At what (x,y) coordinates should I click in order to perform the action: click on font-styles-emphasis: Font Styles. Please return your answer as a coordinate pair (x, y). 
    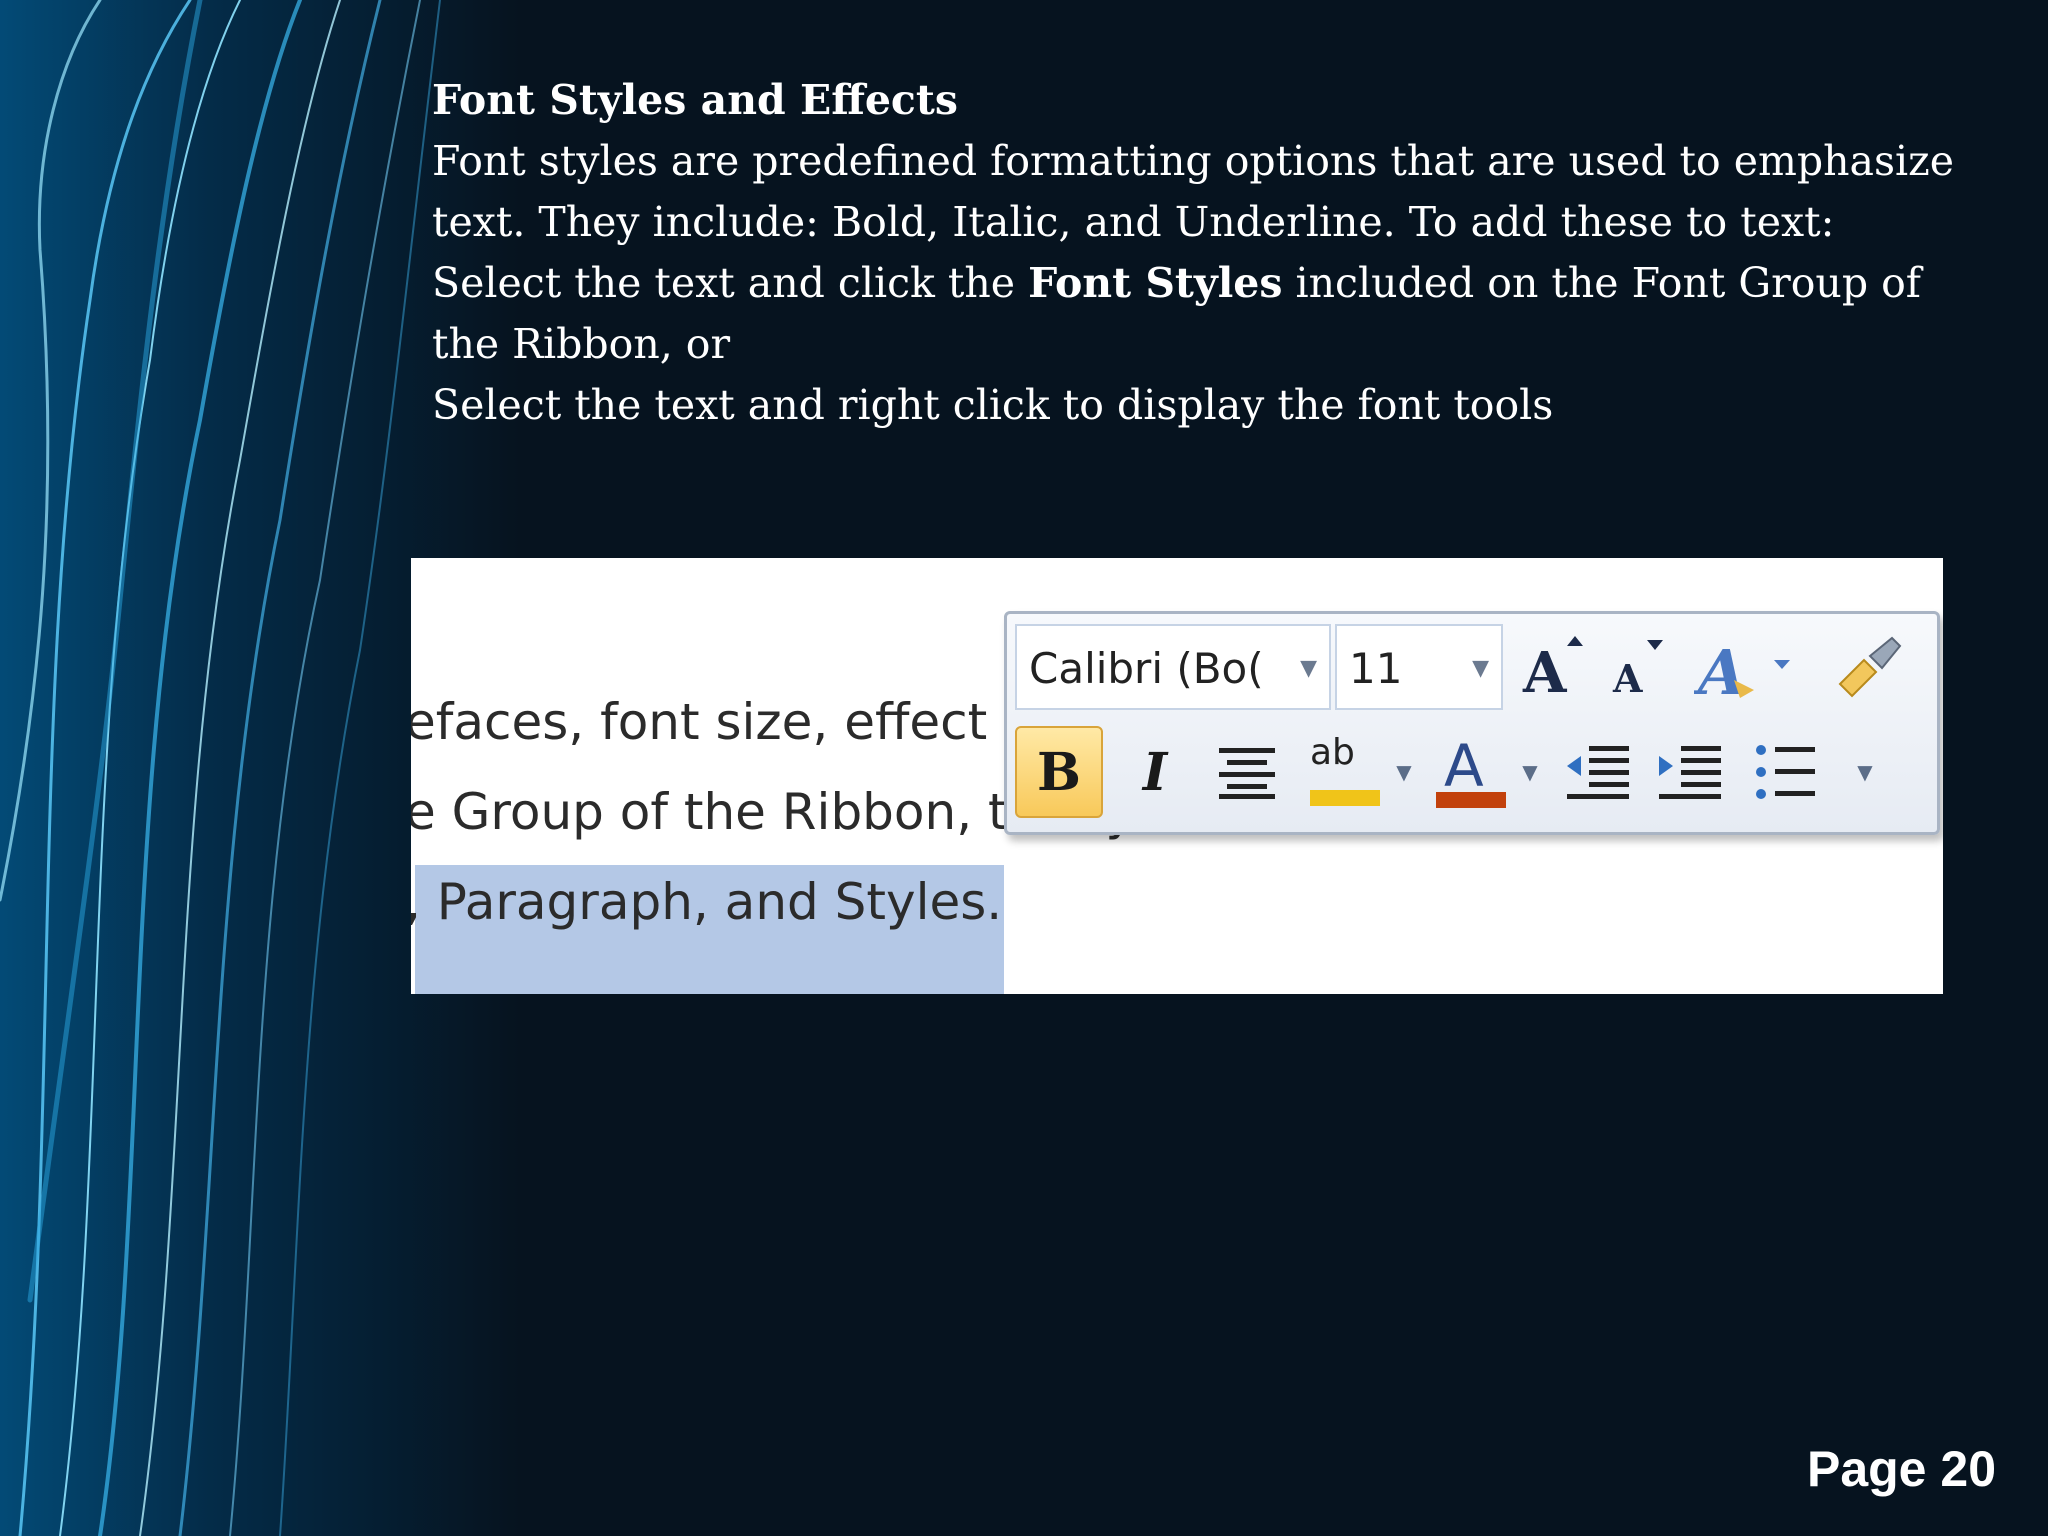
    Looking at the image, I should click on (1155, 283).